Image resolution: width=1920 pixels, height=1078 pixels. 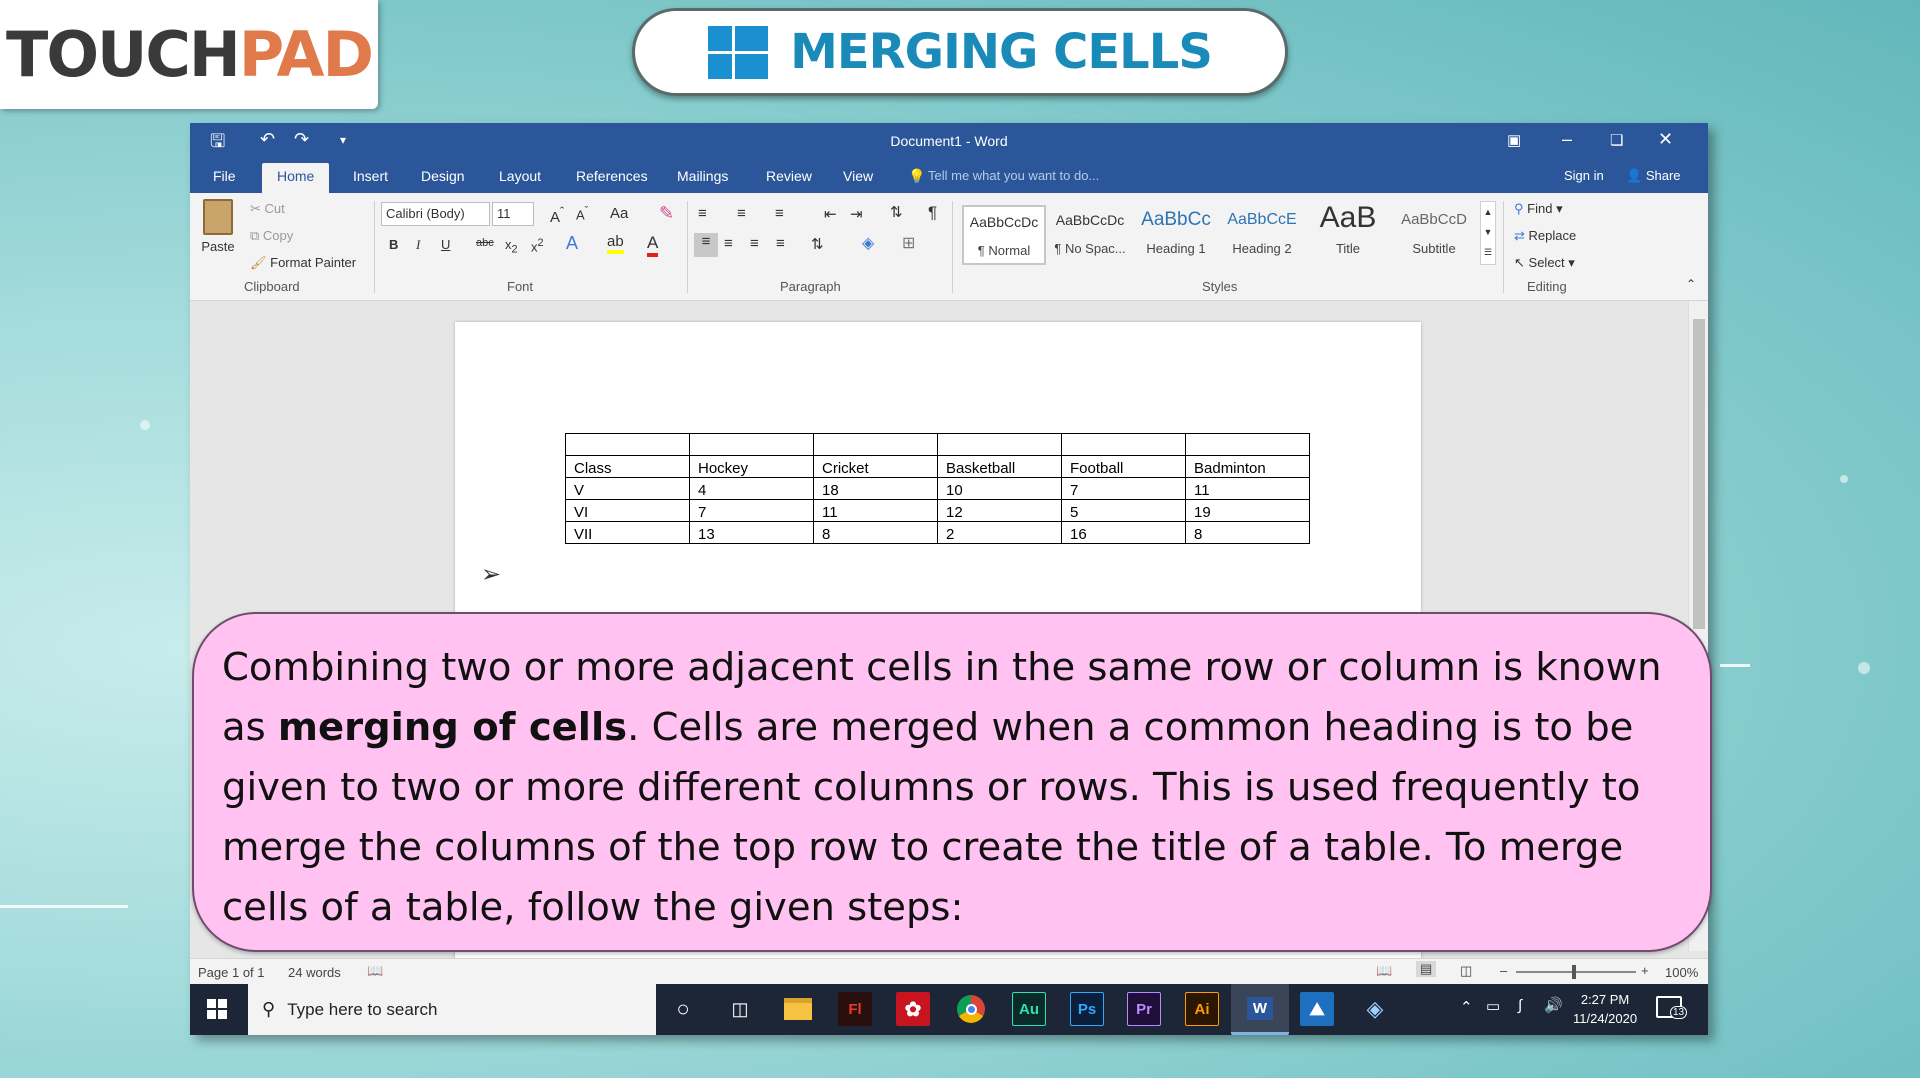 I want to click on tab-layout: Layout, so click(x=520, y=176).